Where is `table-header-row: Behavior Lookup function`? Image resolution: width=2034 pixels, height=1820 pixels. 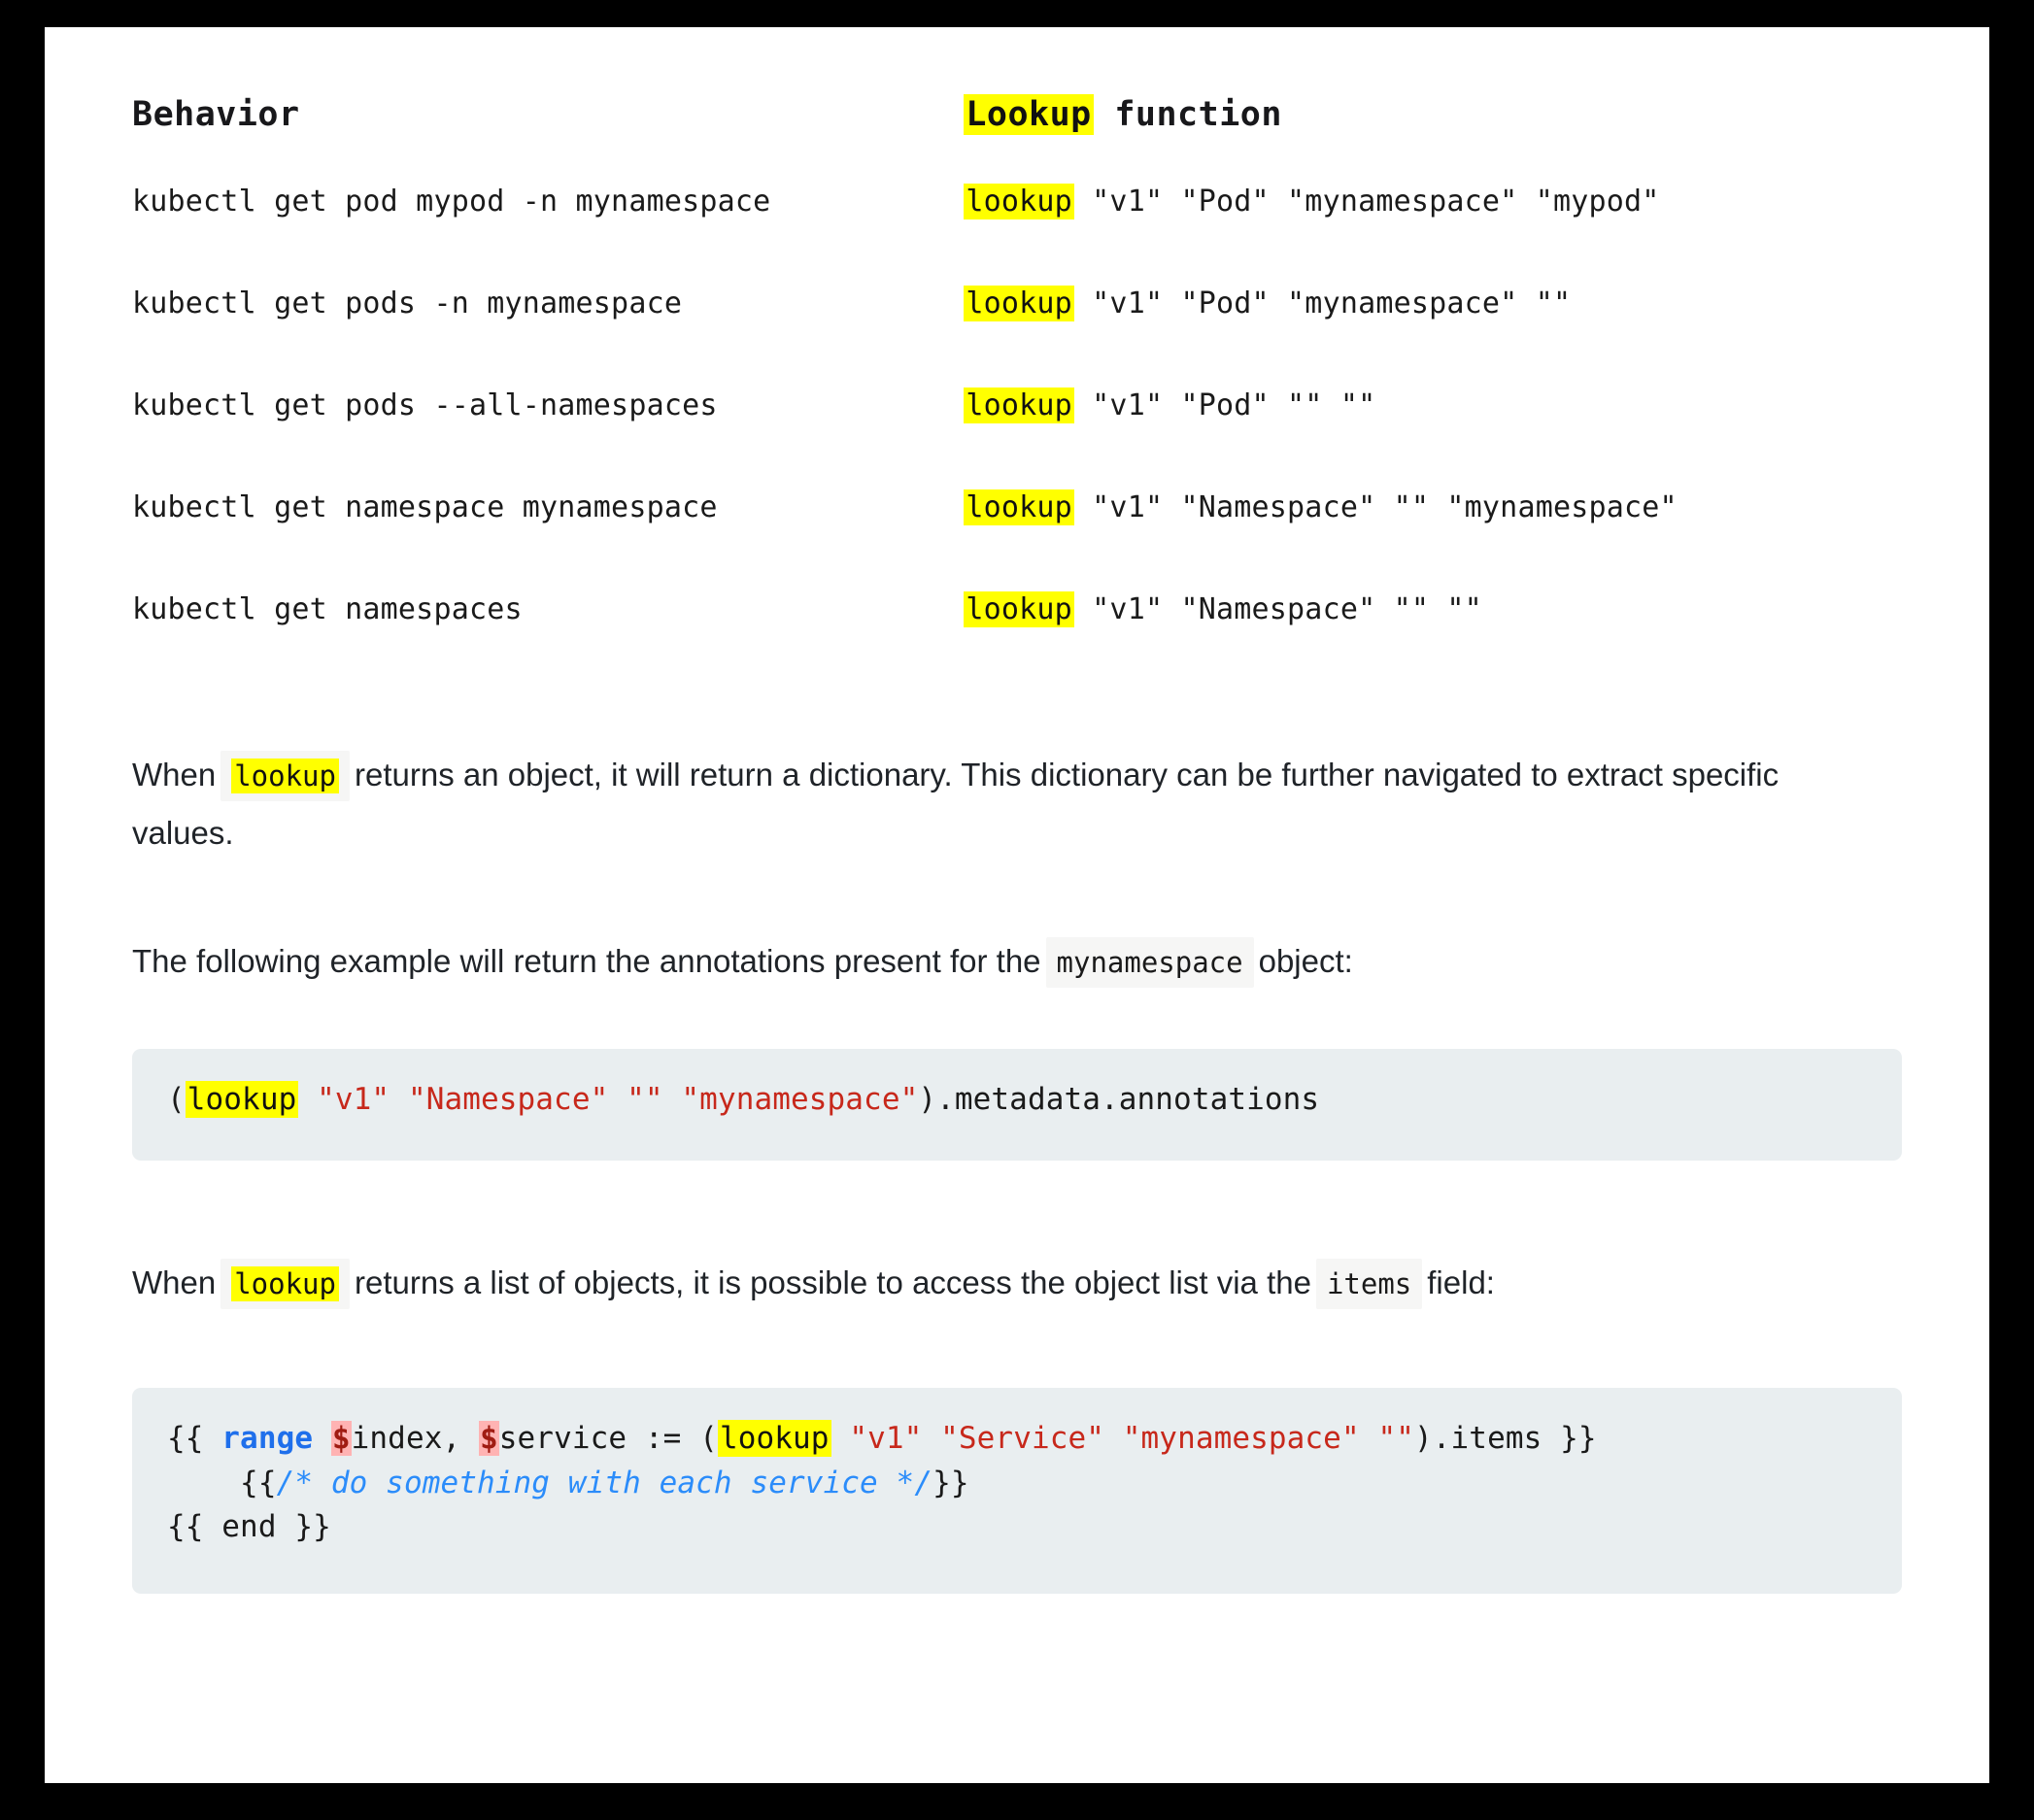 table-header-row: Behavior Lookup function is located at coordinates (1017, 139).